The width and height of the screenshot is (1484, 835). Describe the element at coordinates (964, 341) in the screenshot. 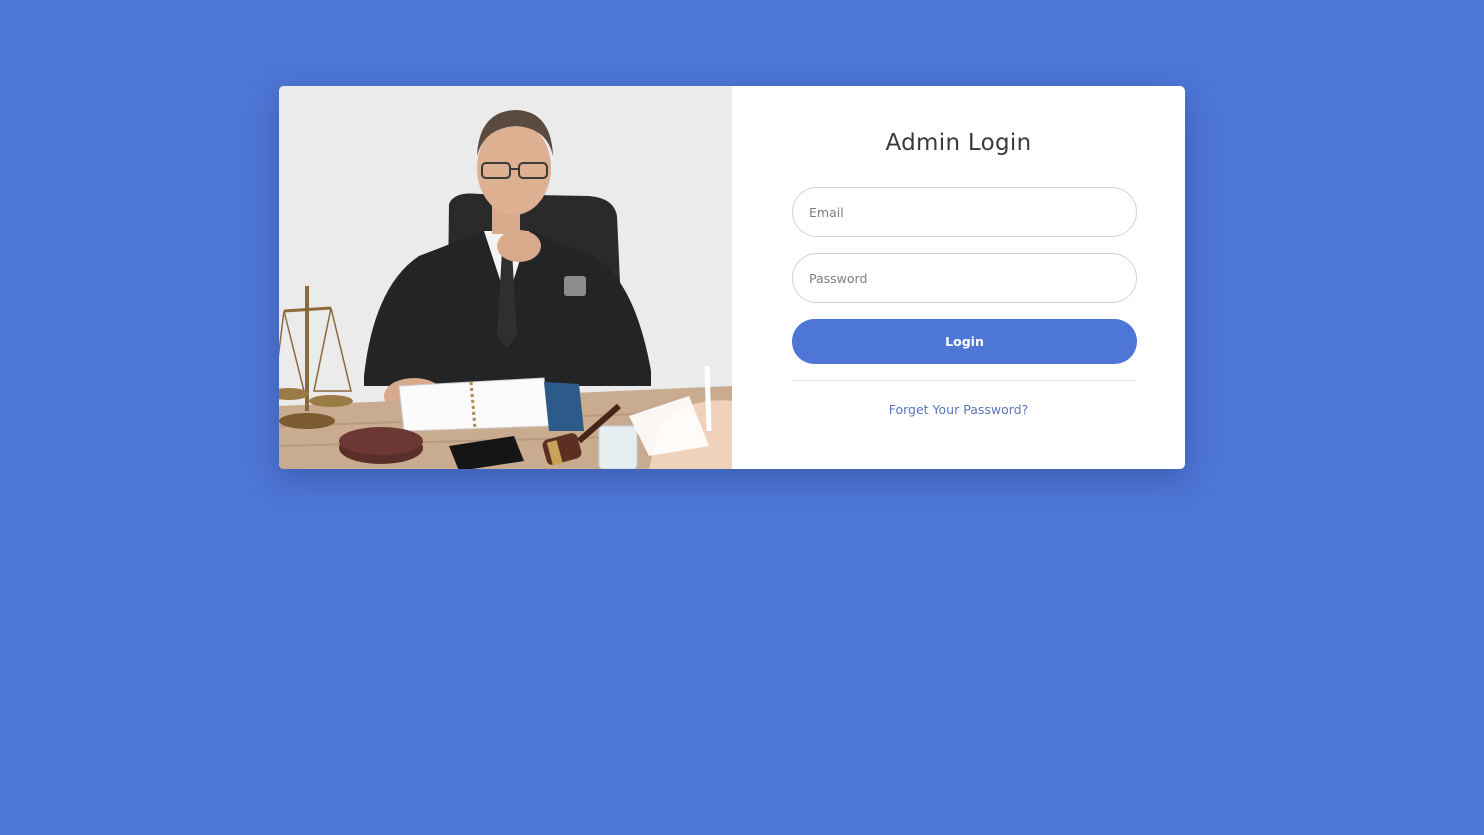

I see `login-button: Login` at that location.